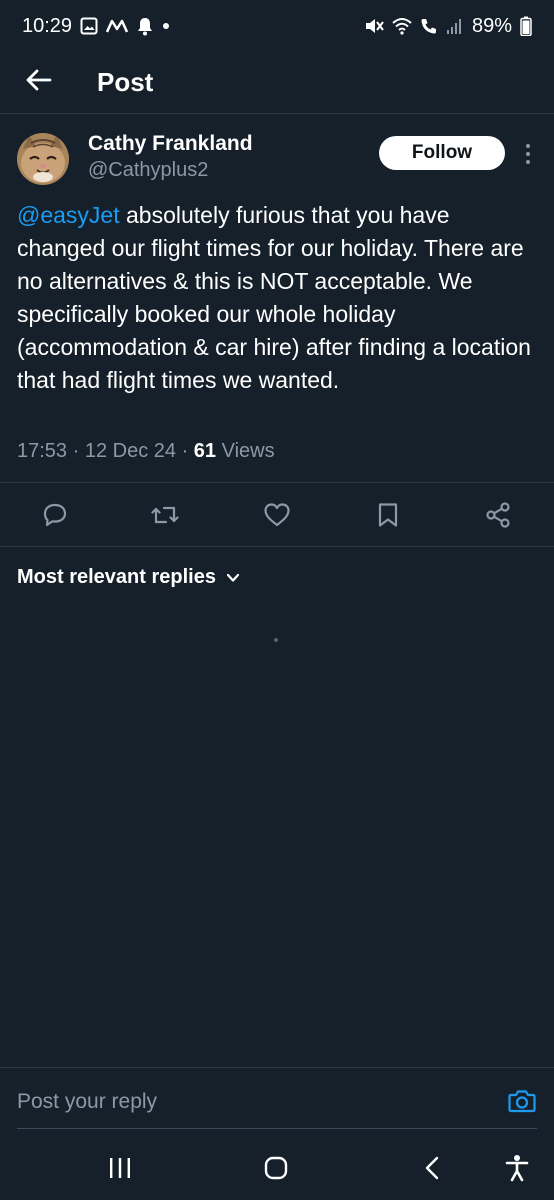 The width and height of the screenshot is (554, 1200). I want to click on post-meta: 17:53 · 12 Dec 24 · 61 Views, so click(146, 451).